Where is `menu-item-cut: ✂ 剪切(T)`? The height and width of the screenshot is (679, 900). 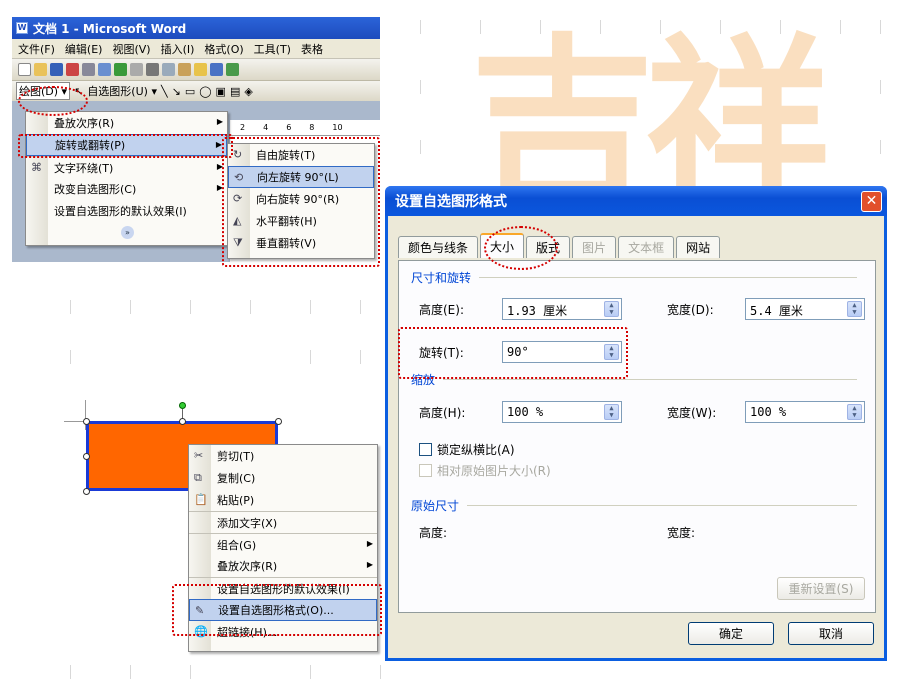
menu-item-cut: ✂ 剪切(T) is located at coordinates (283, 456).